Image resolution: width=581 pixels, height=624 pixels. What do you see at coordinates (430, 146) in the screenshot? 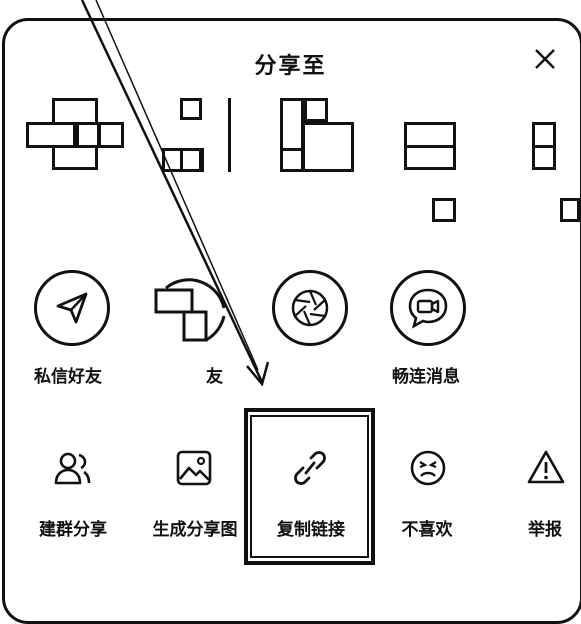
I see `app-icon-4-line` at bounding box center [430, 146].